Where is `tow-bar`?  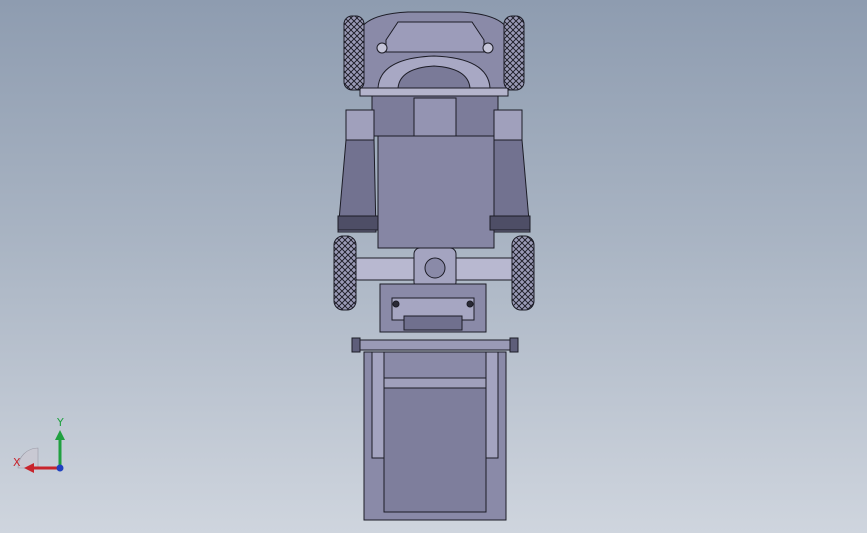
tow-bar is located at coordinates (435, 345).